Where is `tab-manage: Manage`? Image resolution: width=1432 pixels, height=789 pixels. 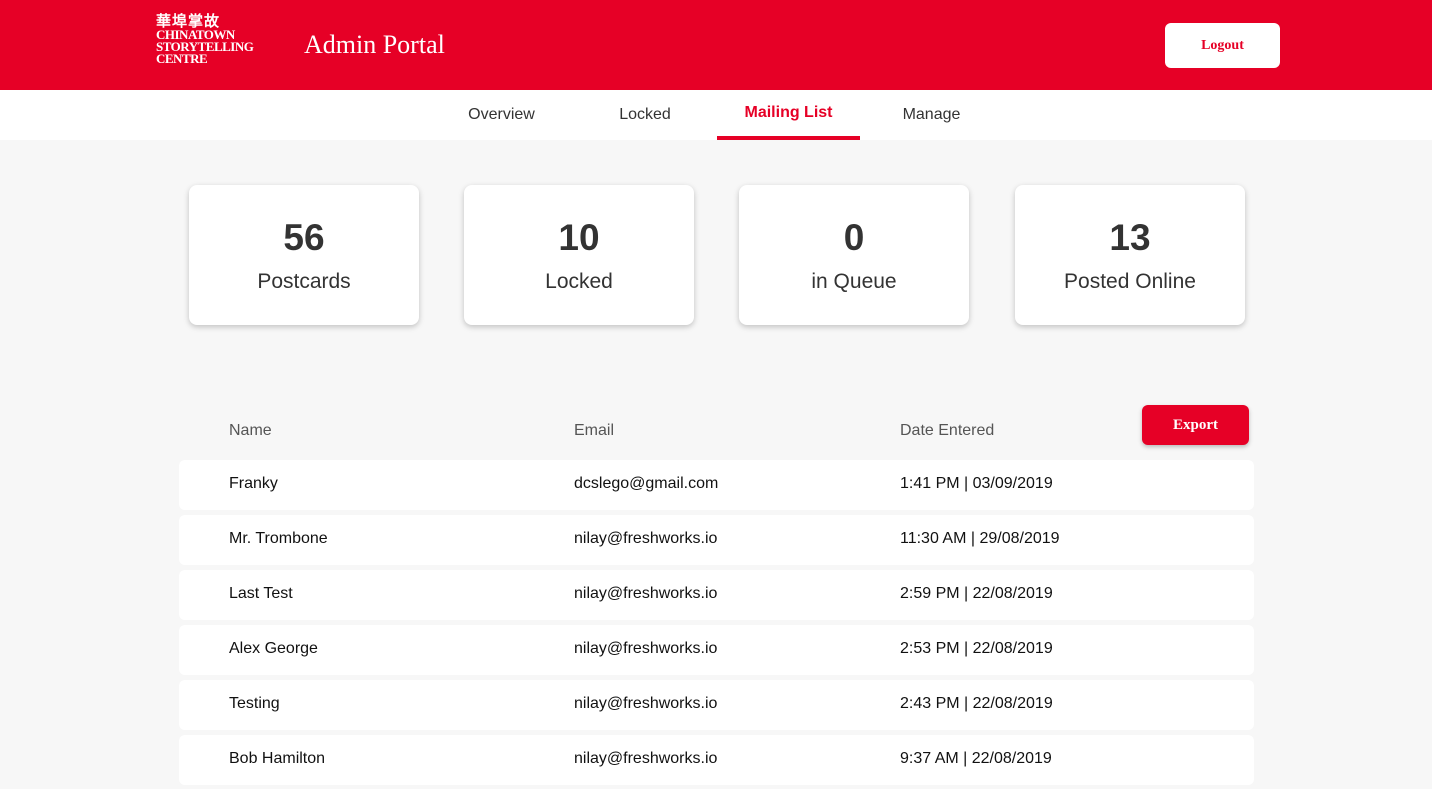
tab-manage: Manage is located at coordinates (931, 115).